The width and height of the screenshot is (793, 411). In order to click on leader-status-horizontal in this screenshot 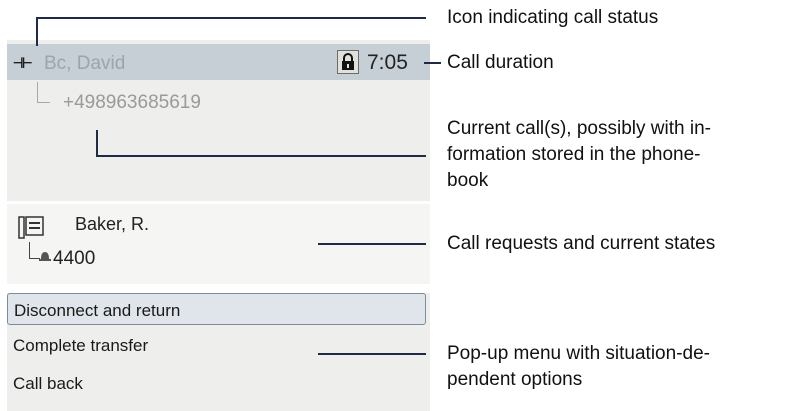, I will do `click(231, 18)`.